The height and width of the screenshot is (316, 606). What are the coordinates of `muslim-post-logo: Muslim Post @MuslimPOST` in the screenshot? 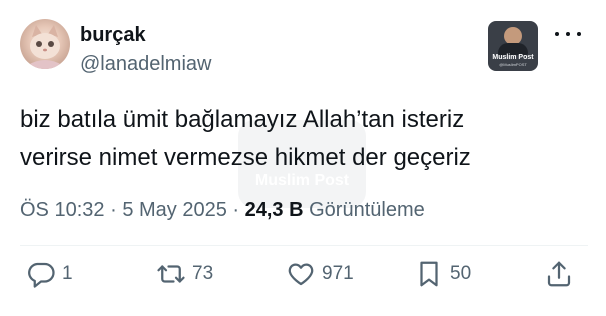 It's located at (513, 46).